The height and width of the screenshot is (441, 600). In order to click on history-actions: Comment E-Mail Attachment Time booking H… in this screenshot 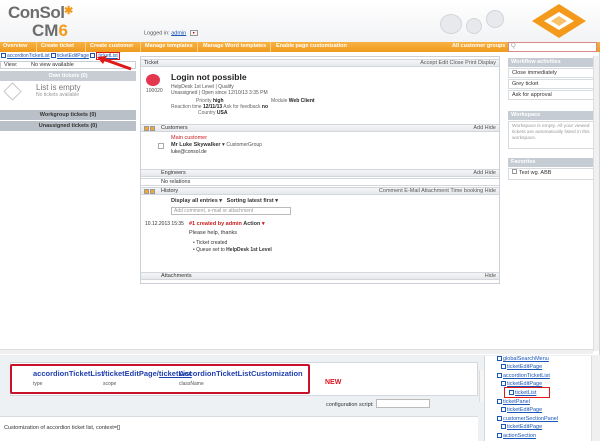, I will do `click(437, 191)`.